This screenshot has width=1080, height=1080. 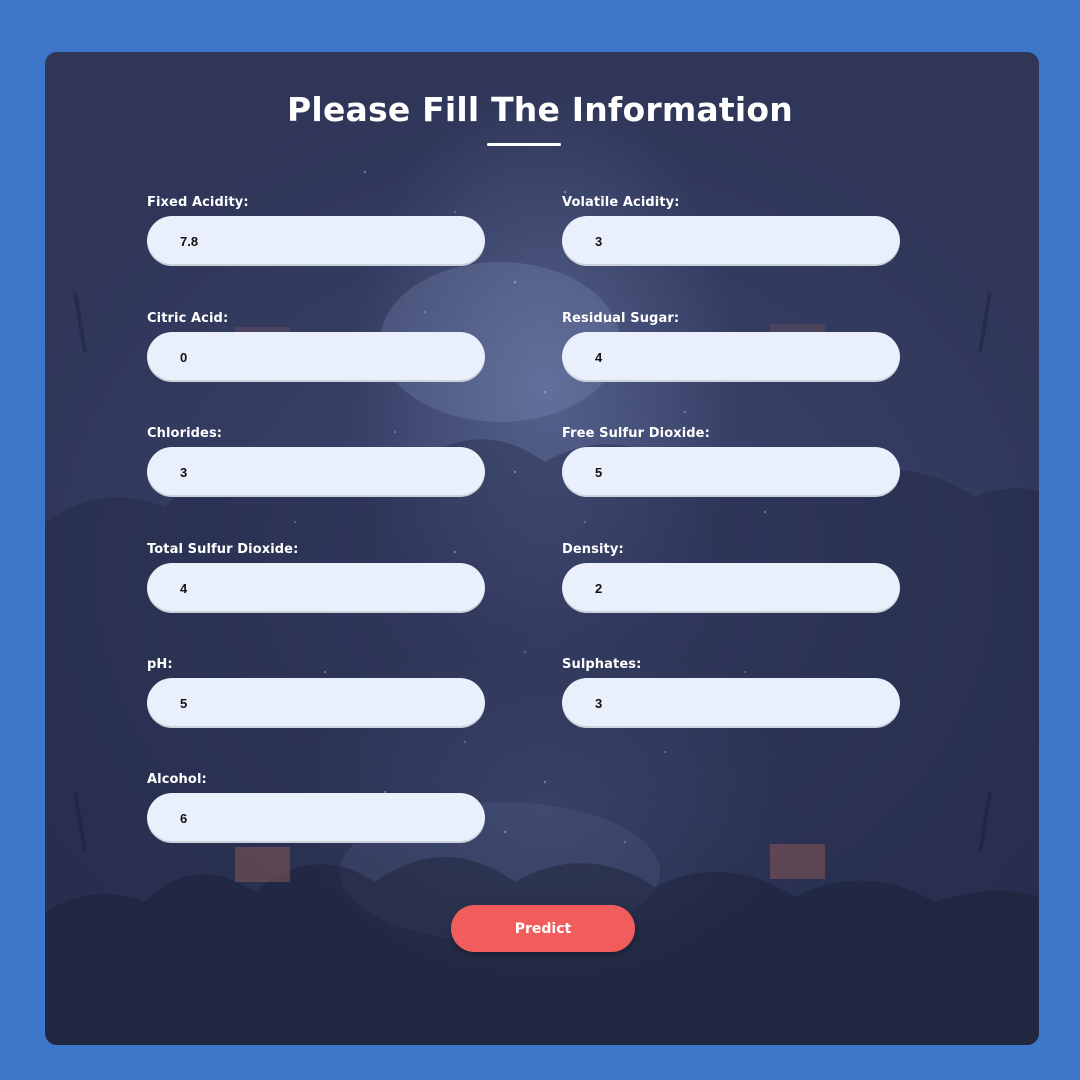 I want to click on volatile-acidity-input, so click(x=731, y=241).